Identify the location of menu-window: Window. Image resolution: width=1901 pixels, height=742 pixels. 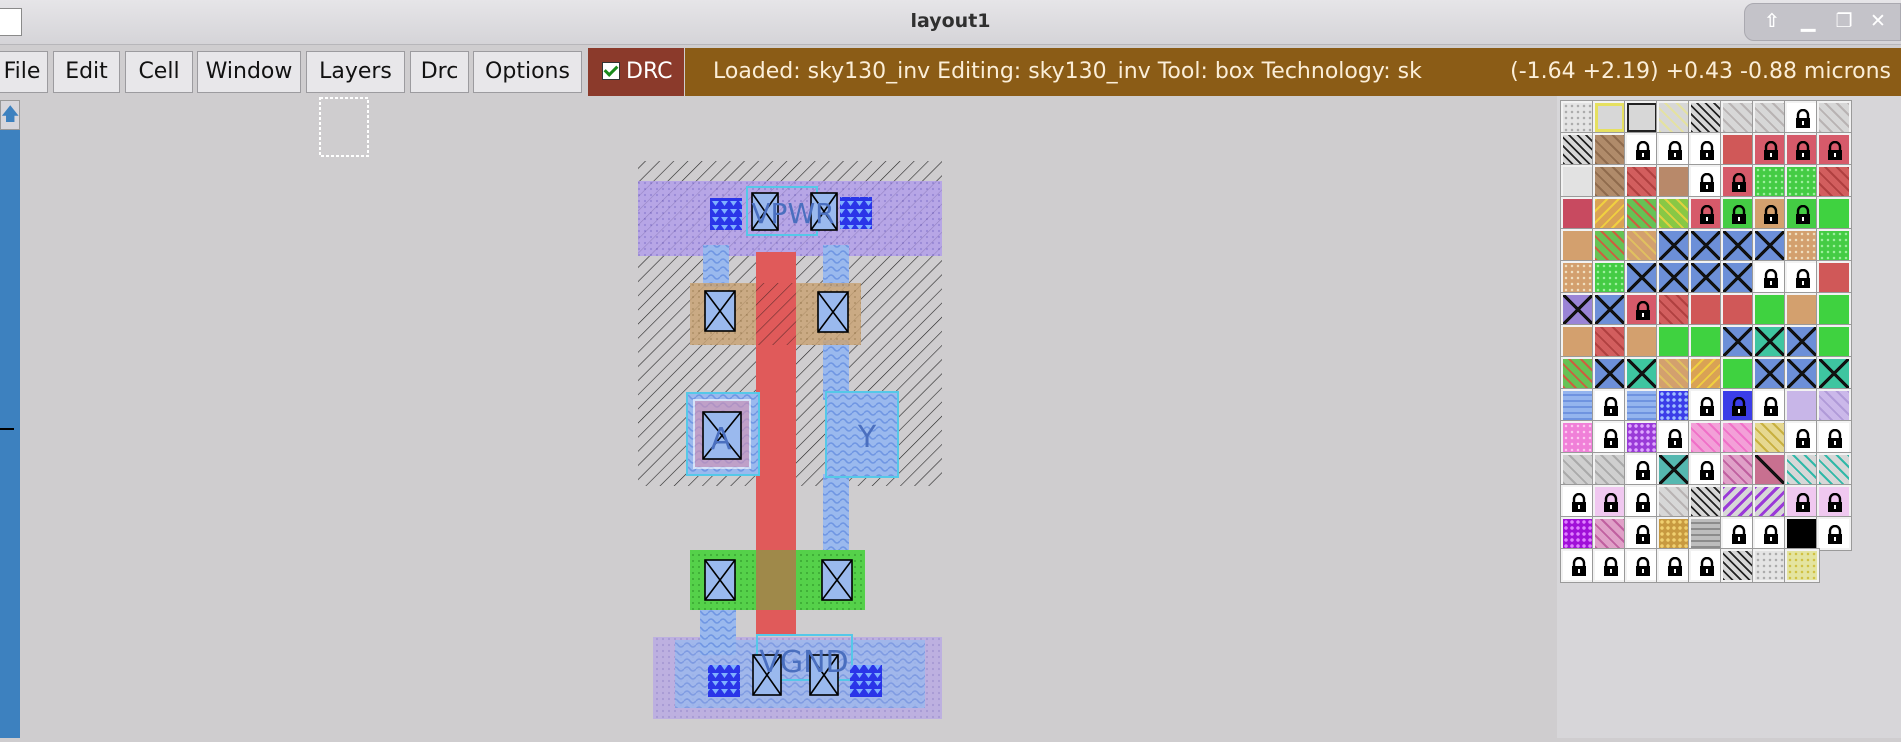
(249, 72).